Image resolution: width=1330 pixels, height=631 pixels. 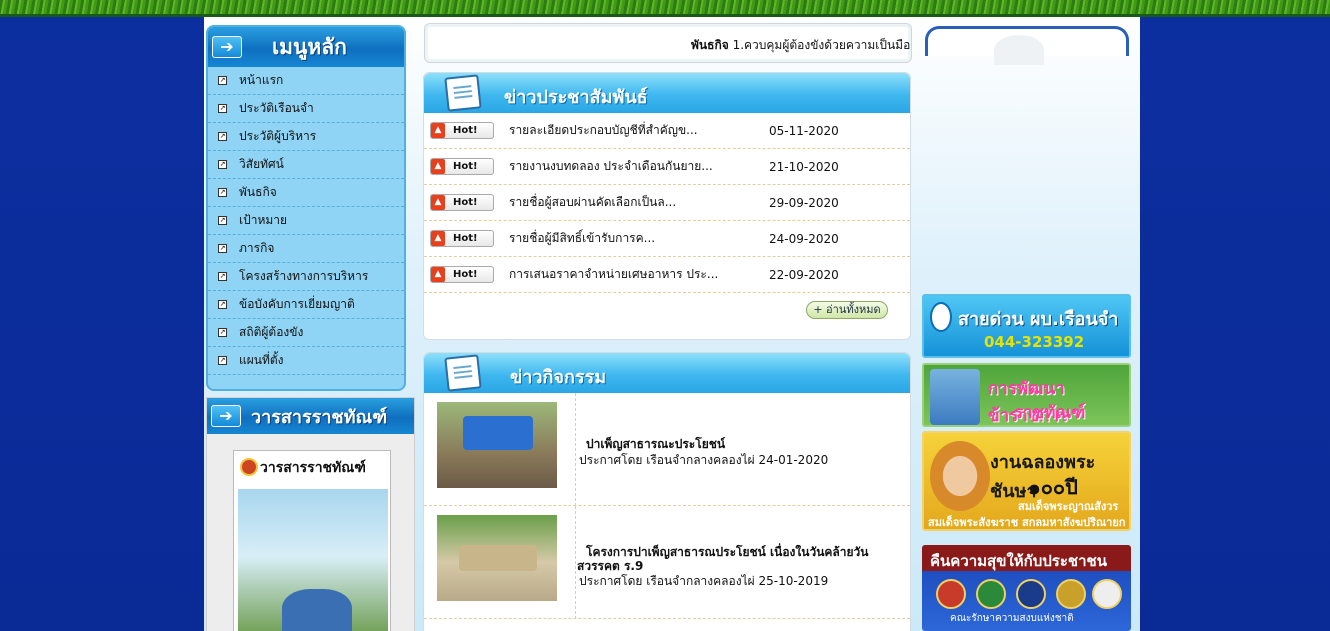 I want to click on banner-line: ราชทัณฑ์, so click(x=1050, y=413).